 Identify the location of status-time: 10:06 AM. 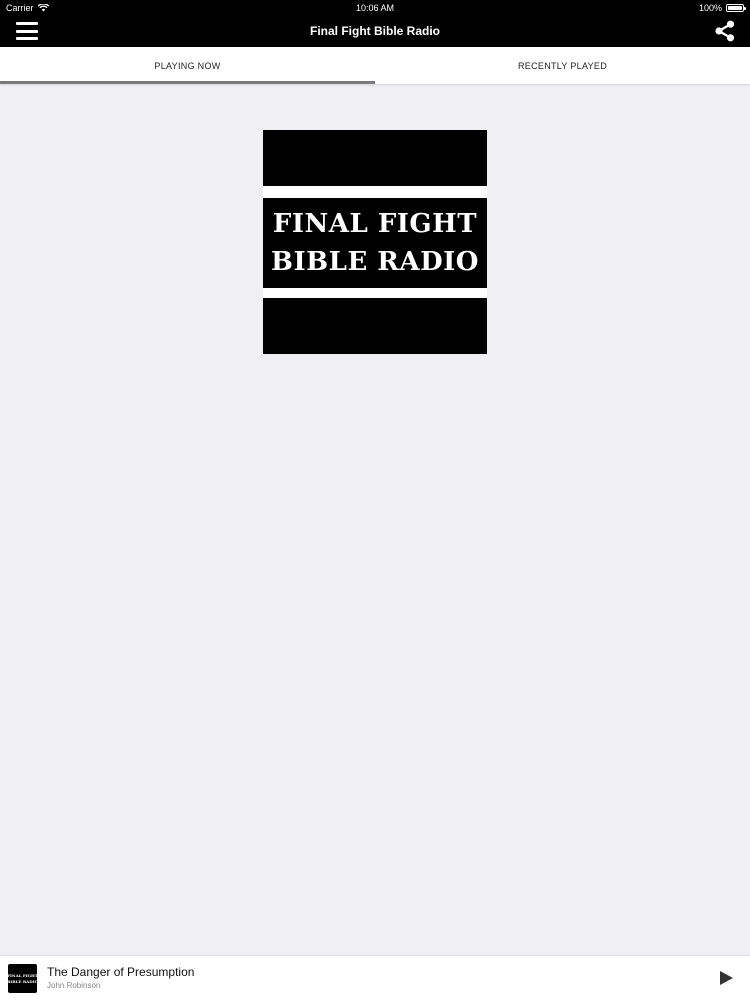
(375, 8).